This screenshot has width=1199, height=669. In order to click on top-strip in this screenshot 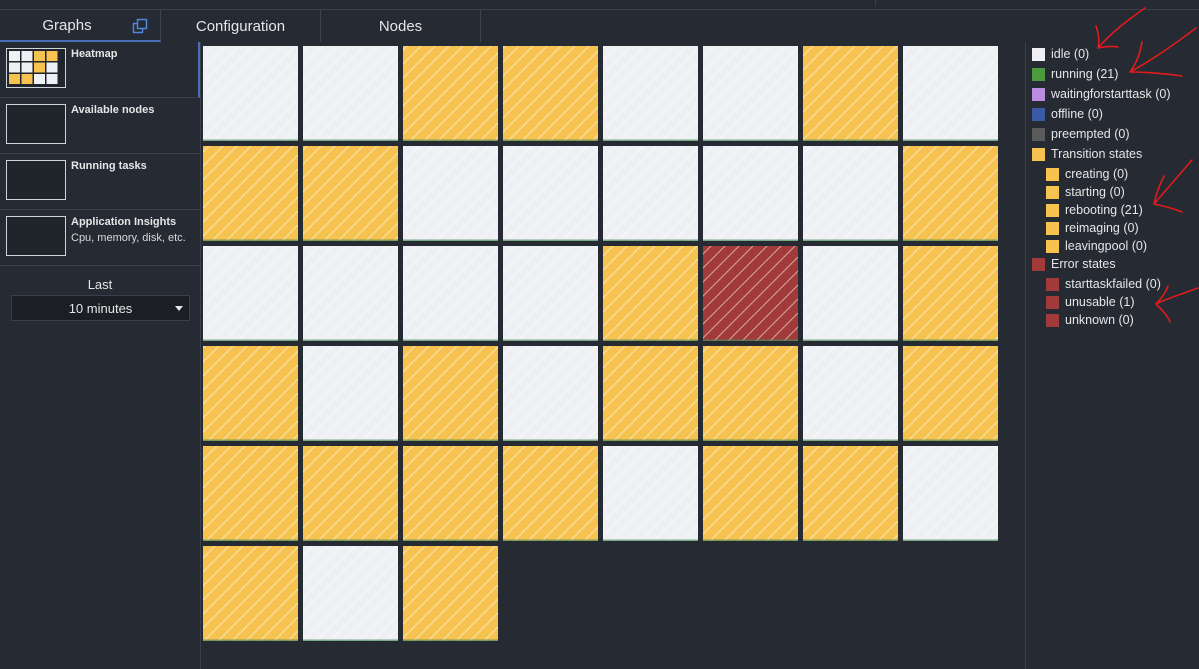, I will do `click(599, 5)`.